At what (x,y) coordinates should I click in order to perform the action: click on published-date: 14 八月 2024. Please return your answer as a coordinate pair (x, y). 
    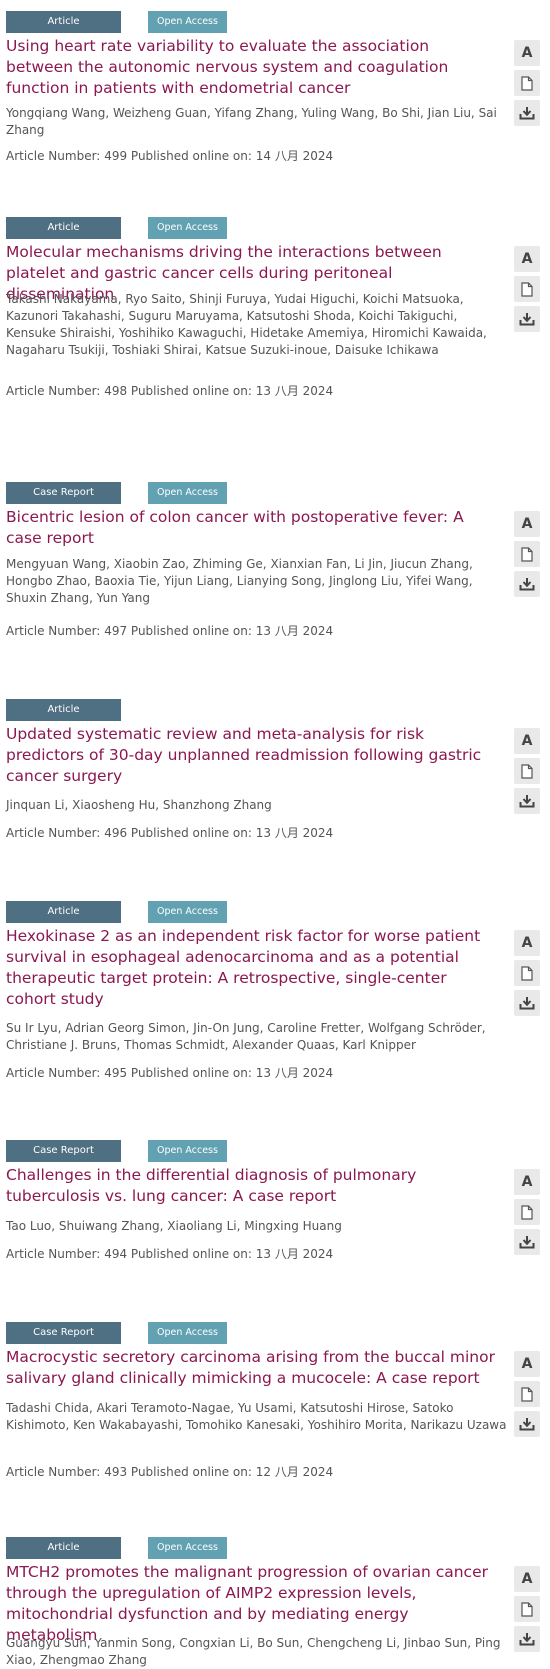
    Looking at the image, I should click on (294, 156).